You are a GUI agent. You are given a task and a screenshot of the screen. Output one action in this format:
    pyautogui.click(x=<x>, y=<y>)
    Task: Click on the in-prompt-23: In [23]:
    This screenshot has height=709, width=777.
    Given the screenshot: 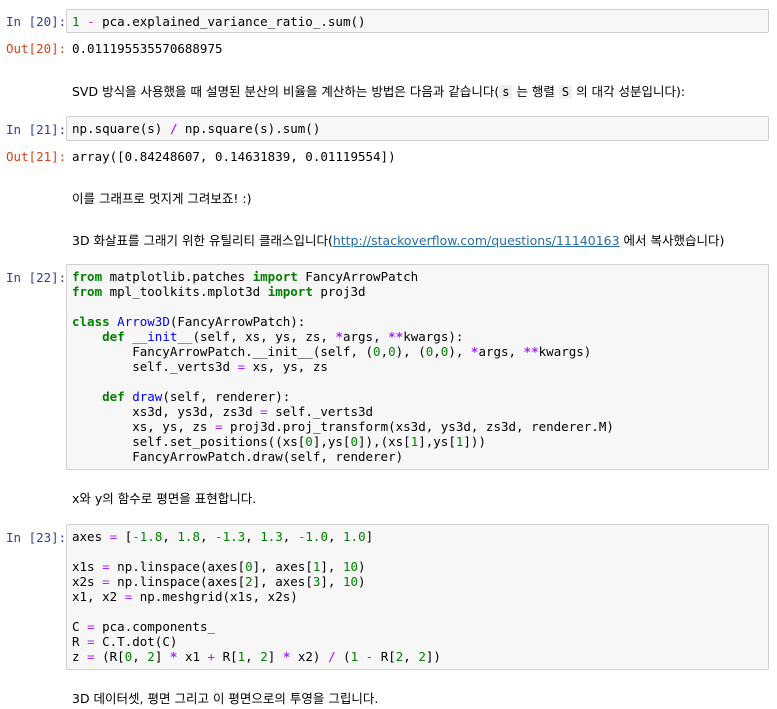 What is the action you would take?
    pyautogui.click(x=36, y=537)
    